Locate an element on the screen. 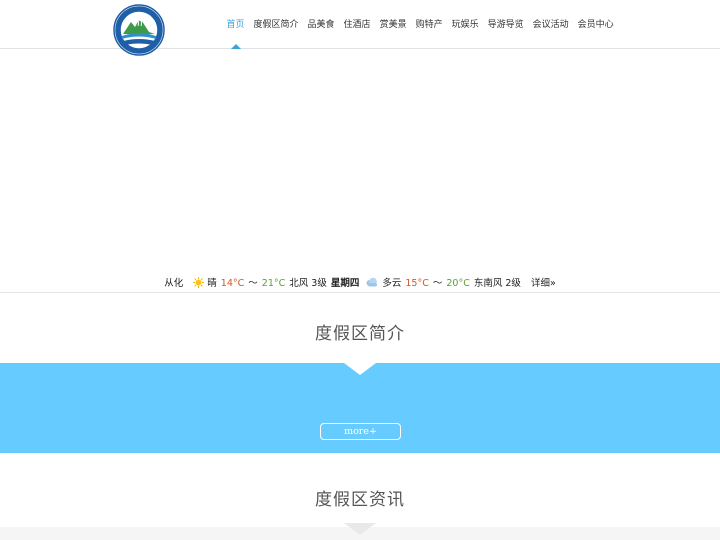 This screenshot has width=720, height=540. intro-notch is located at coordinates (360, 369).